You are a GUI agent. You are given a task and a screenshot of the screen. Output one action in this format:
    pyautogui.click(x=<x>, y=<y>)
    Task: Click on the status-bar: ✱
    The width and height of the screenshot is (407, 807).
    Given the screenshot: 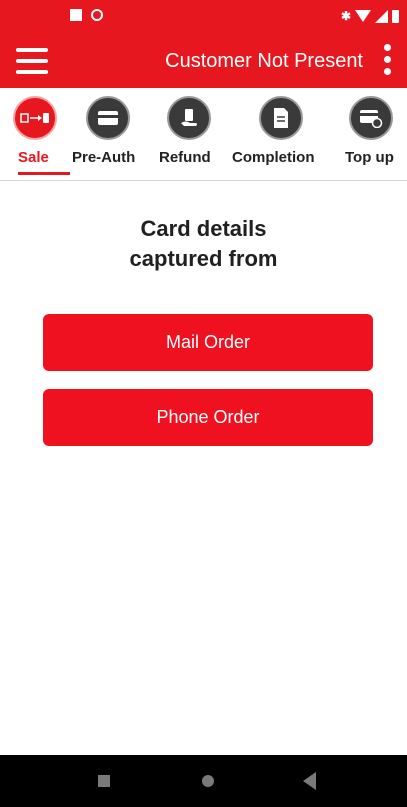 What is the action you would take?
    pyautogui.click(x=203, y=17)
    